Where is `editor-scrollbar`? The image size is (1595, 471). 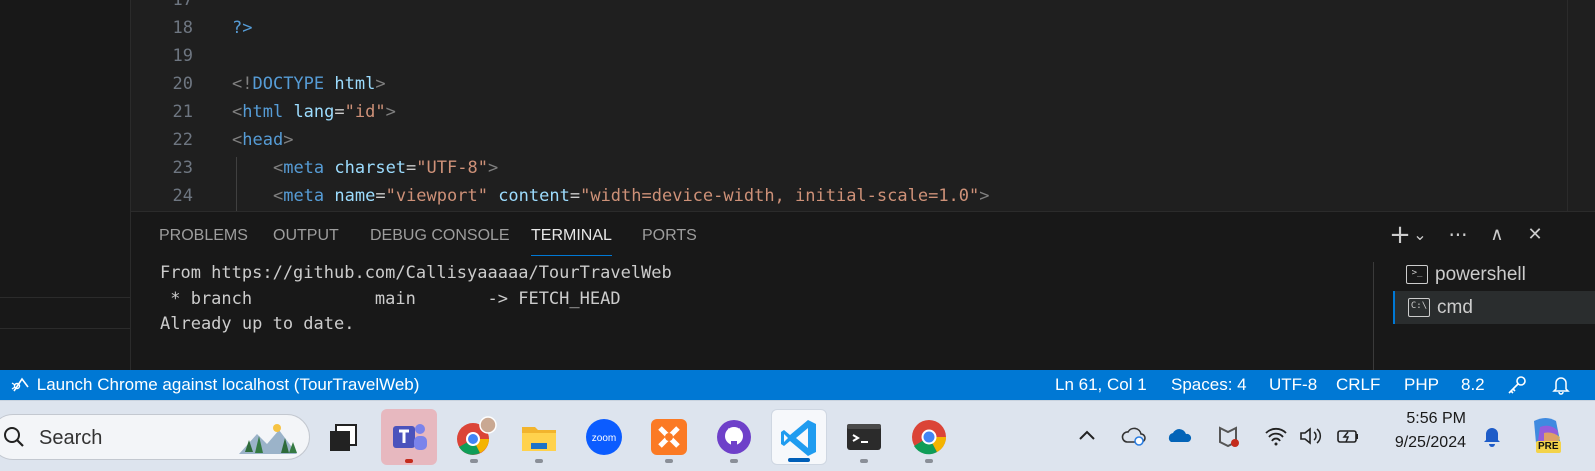 editor-scrollbar is located at coordinates (1581, 105).